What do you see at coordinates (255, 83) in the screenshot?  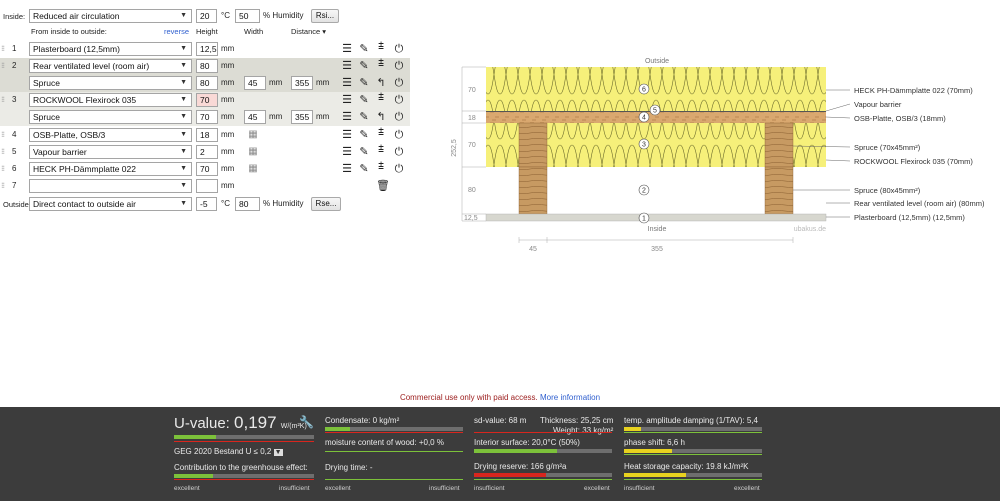 I see `layer-2-sub-width-input: 45` at bounding box center [255, 83].